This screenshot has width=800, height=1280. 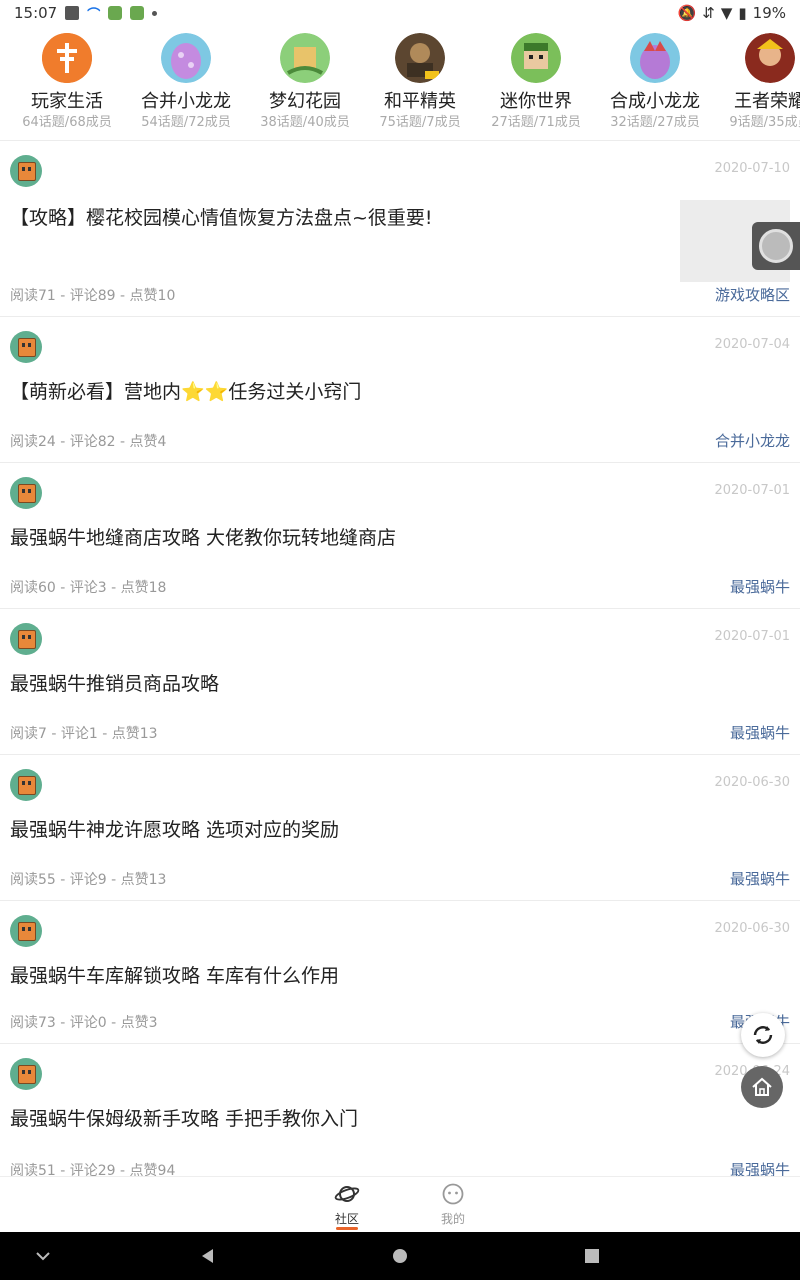 What do you see at coordinates (453, 1194) in the screenshot?
I see `smiley-icon` at bounding box center [453, 1194].